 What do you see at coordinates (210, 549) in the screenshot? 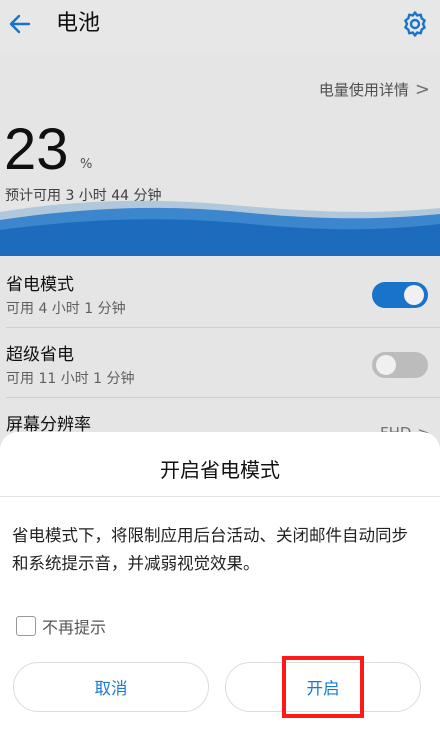
I see `dialog-message: 省电模式下，将限制应用后台活动、关闭邮件自动同步和系统提示音，并减弱视觉效果。` at bounding box center [210, 549].